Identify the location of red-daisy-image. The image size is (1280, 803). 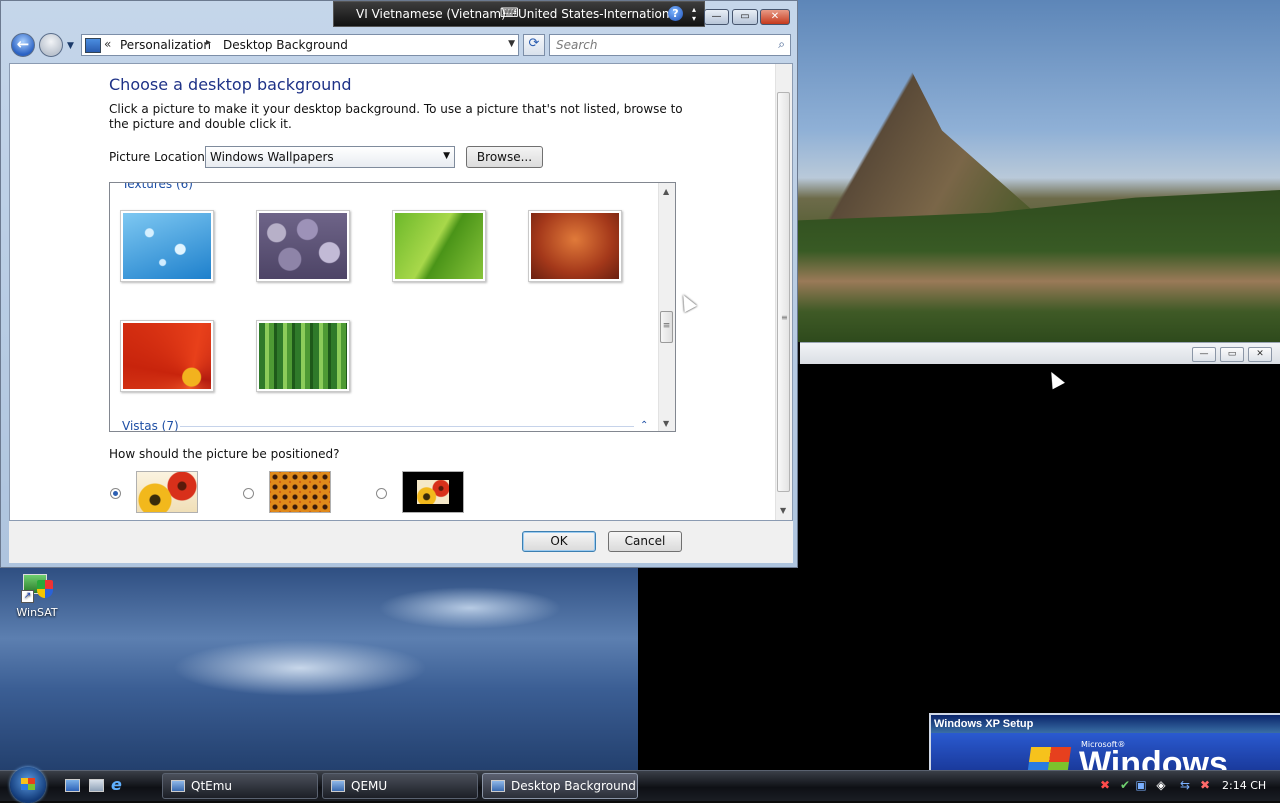
(167, 356).